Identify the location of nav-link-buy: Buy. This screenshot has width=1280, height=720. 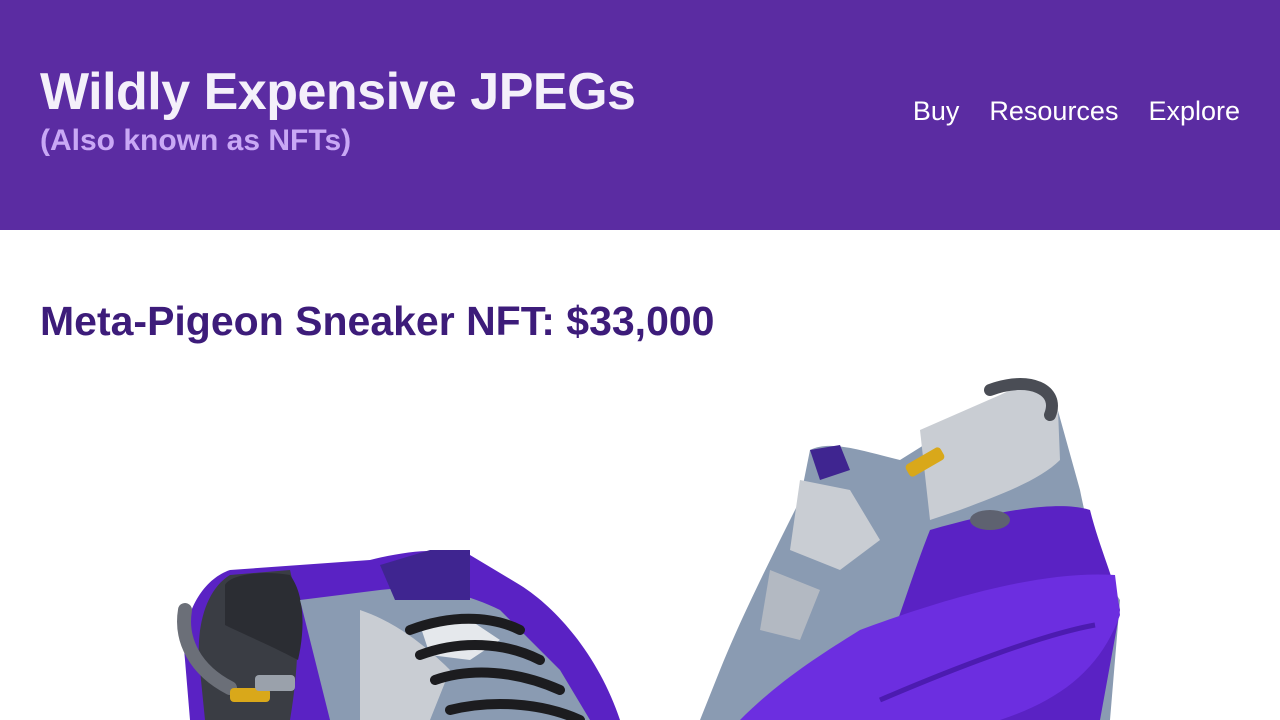
(936, 111).